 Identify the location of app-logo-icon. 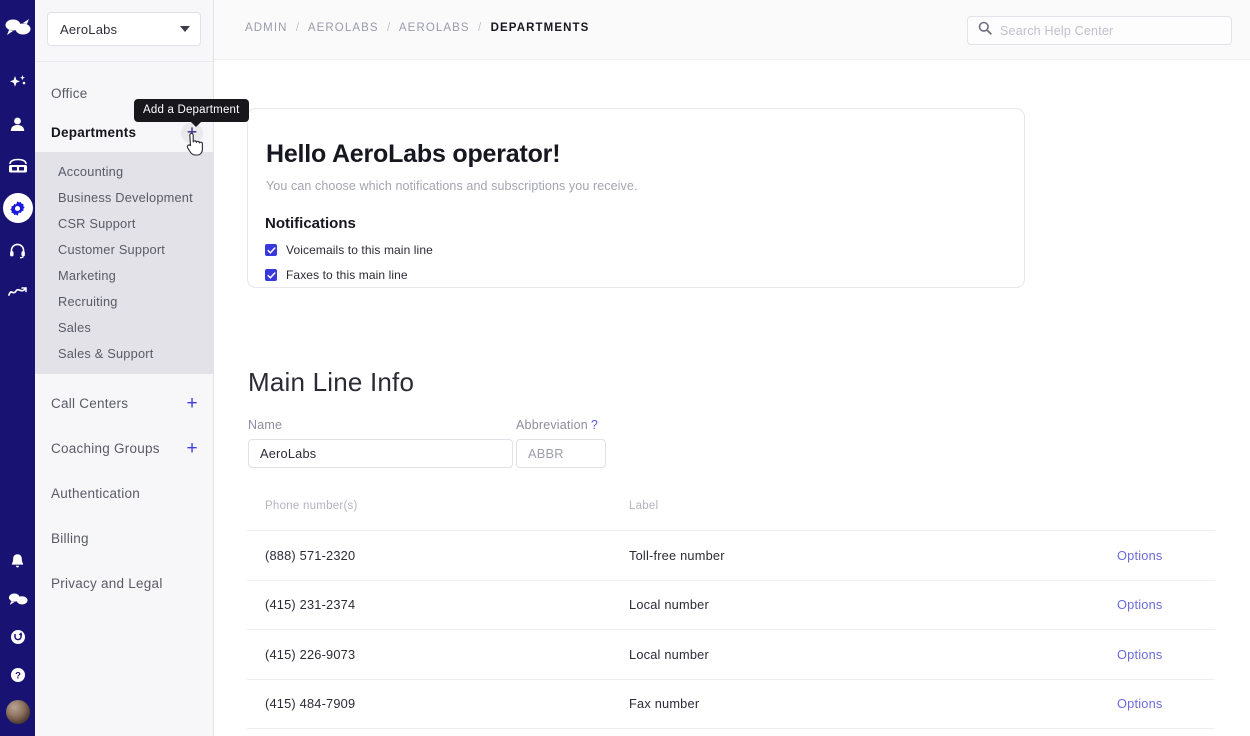
(18, 29).